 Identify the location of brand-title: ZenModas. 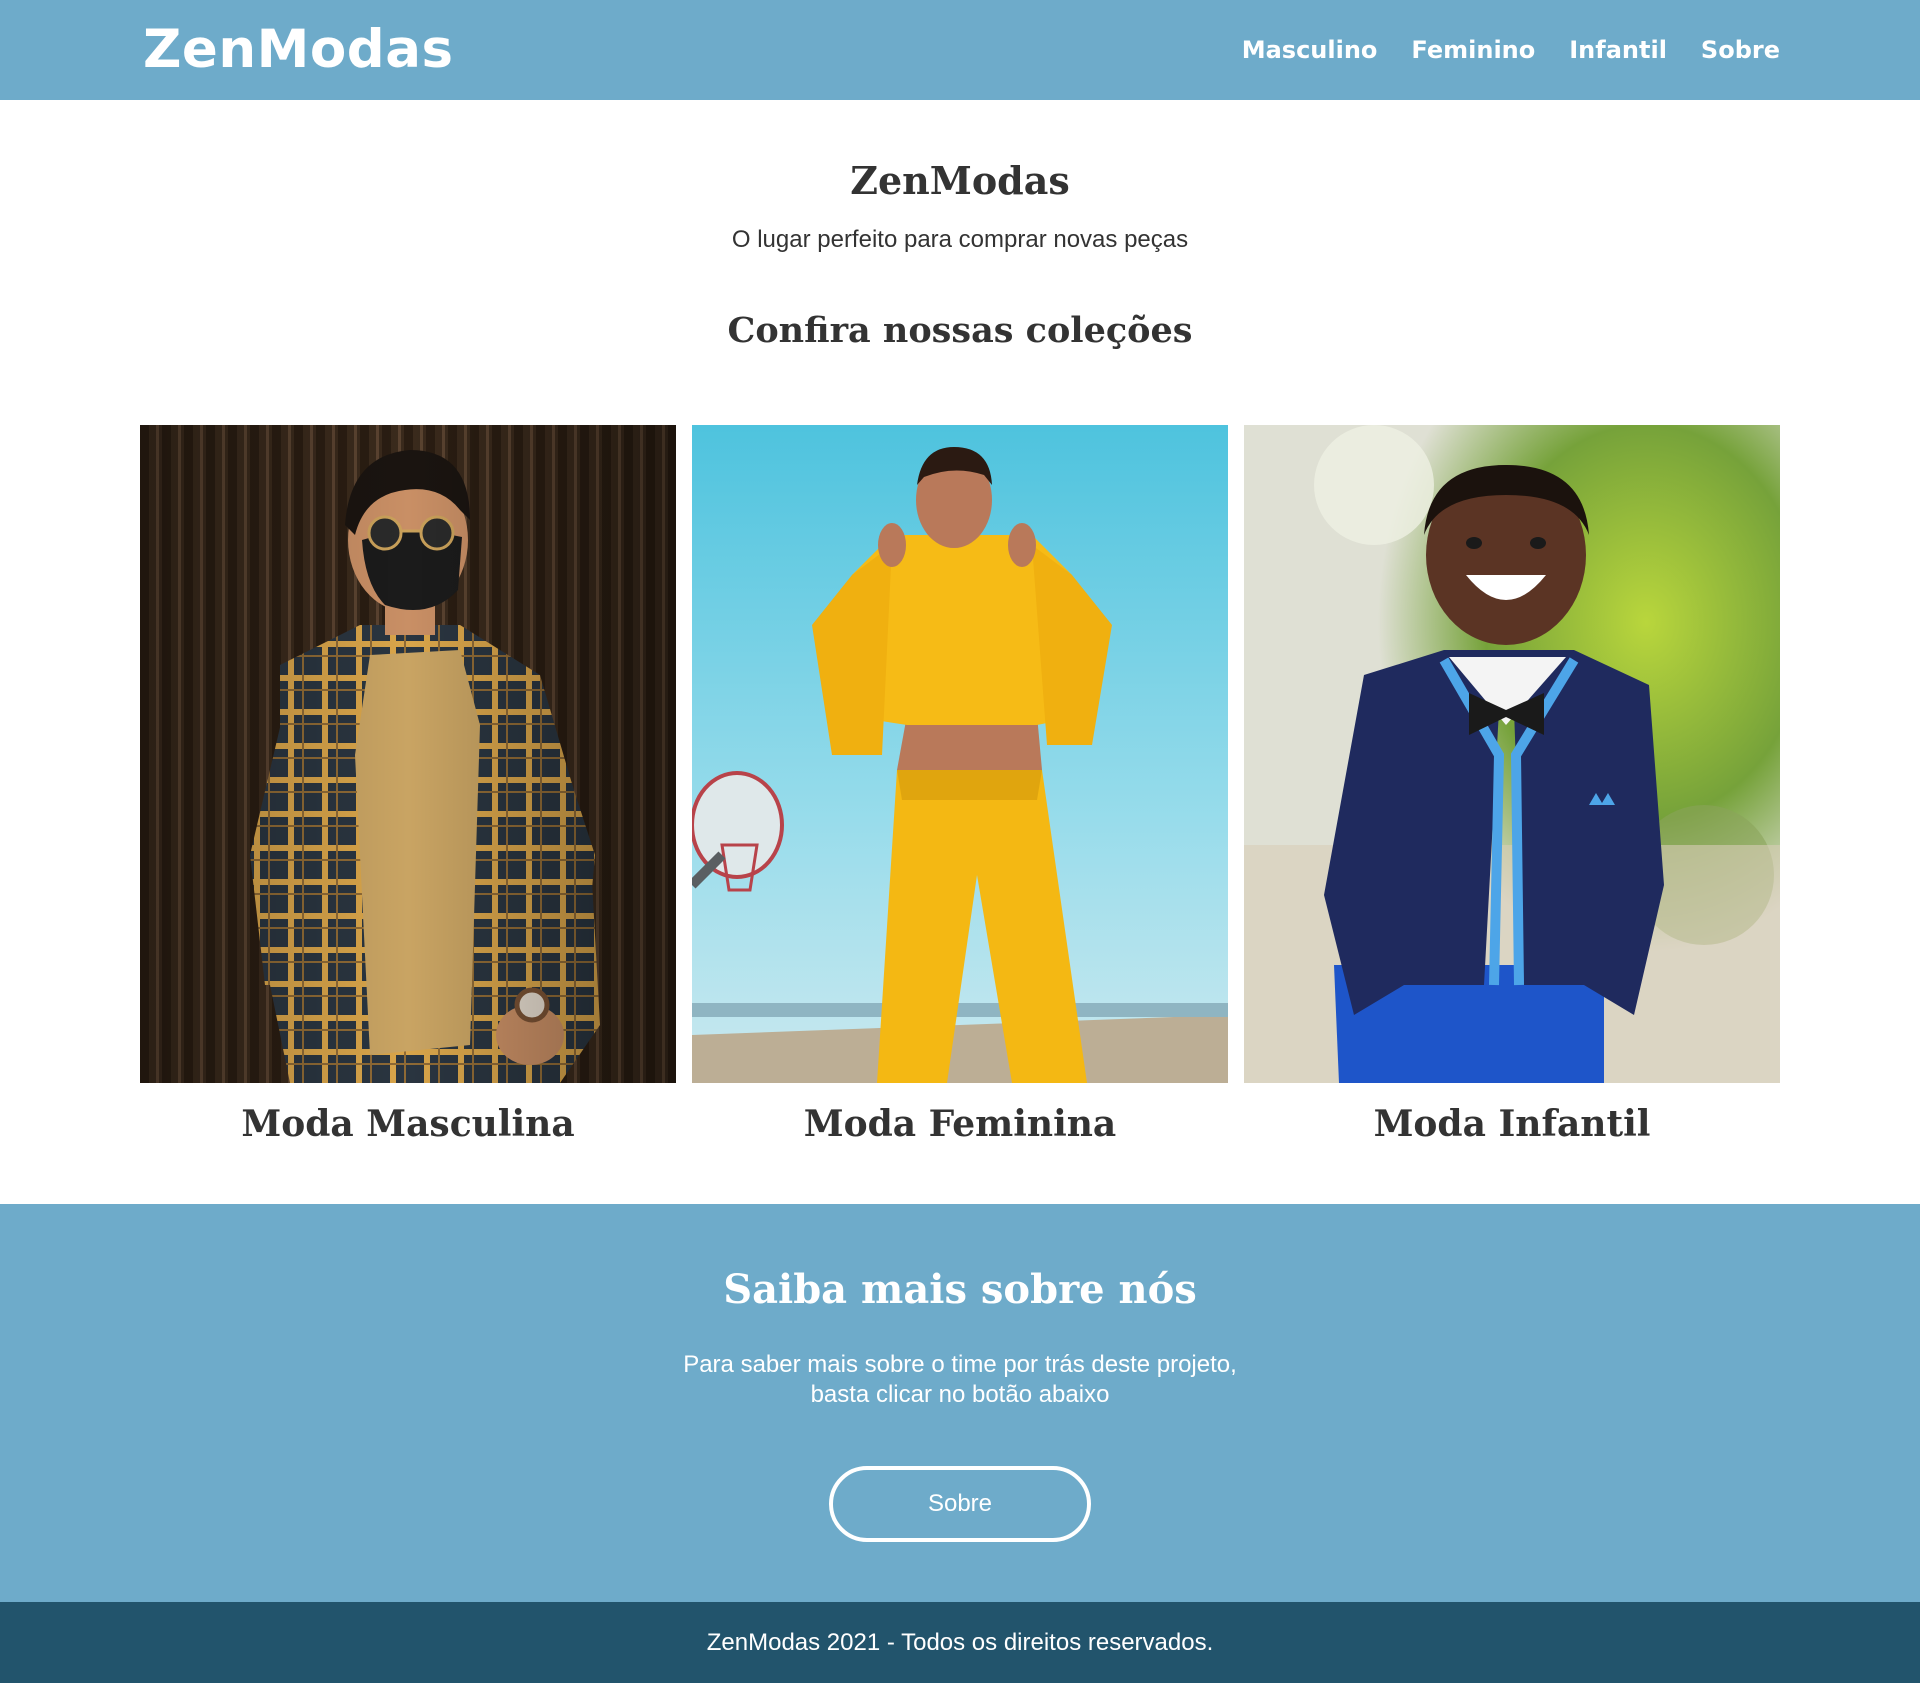
(960, 180).